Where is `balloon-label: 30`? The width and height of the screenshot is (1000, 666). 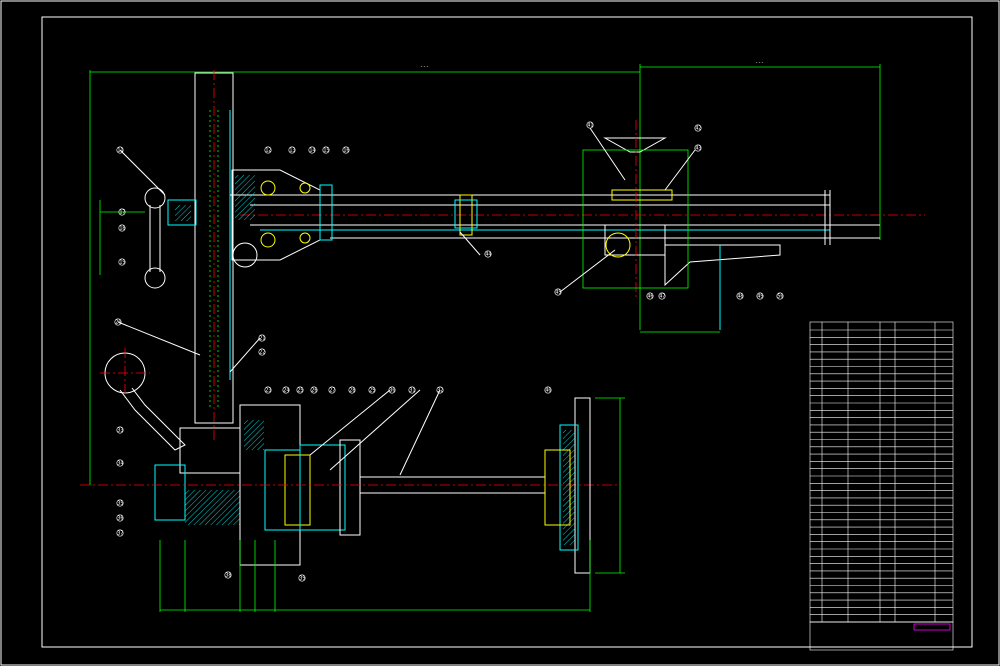 balloon-label: 30 is located at coordinates (392, 391).